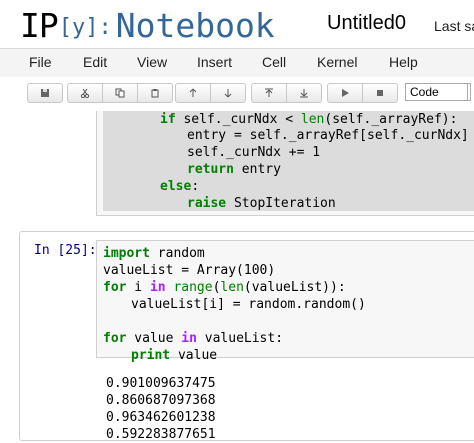  I want to click on stop-icon, so click(380, 93).